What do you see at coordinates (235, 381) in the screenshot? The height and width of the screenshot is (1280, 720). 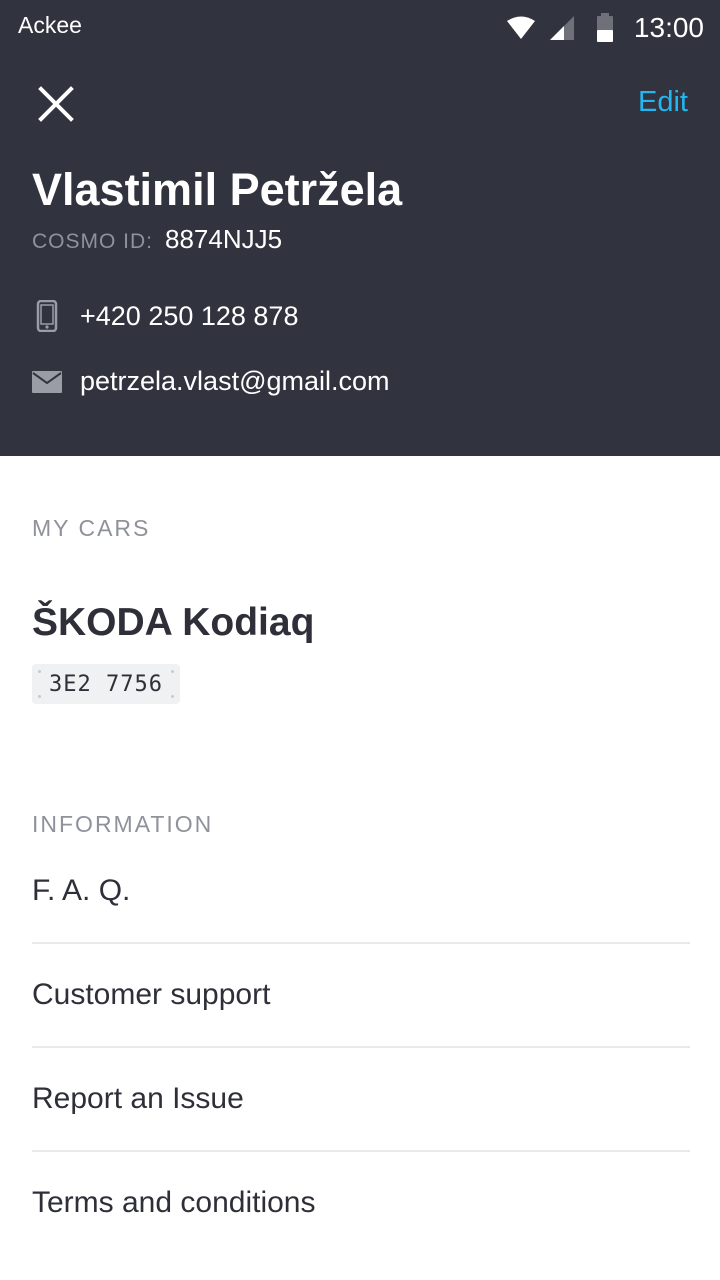 I see `email-address: petrzela.vlast@gmail.com` at bounding box center [235, 381].